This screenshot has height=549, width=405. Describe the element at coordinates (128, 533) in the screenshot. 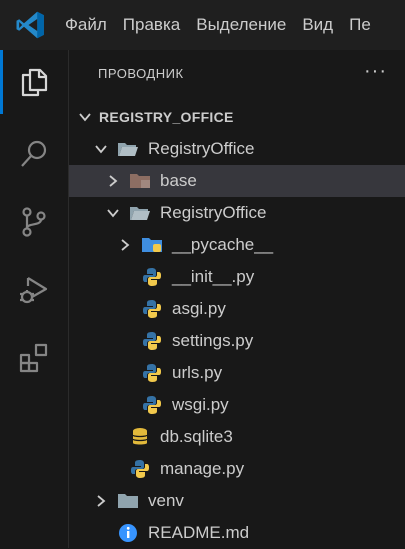

I see `info-icon` at that location.